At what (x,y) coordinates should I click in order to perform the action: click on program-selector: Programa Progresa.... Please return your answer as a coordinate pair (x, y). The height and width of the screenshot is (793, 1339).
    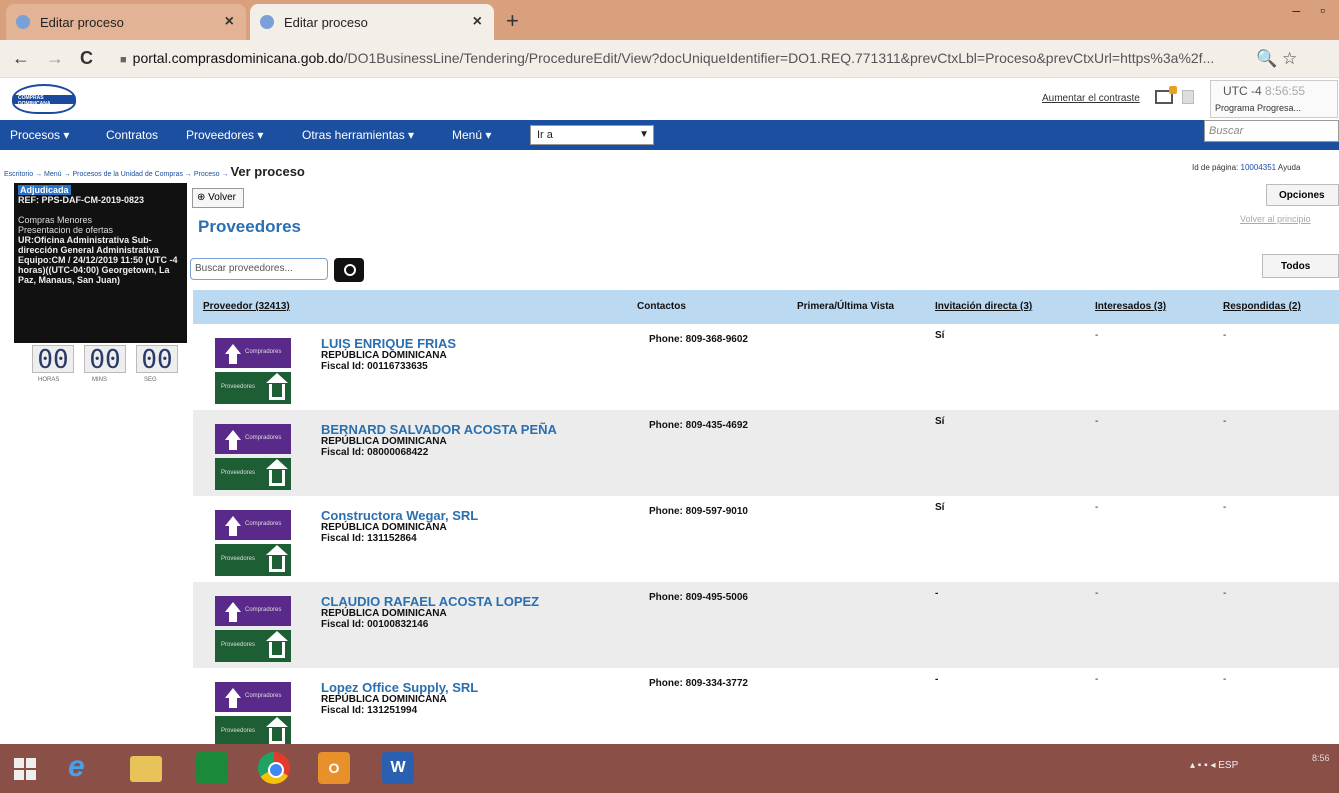
    Looking at the image, I should click on (1258, 108).